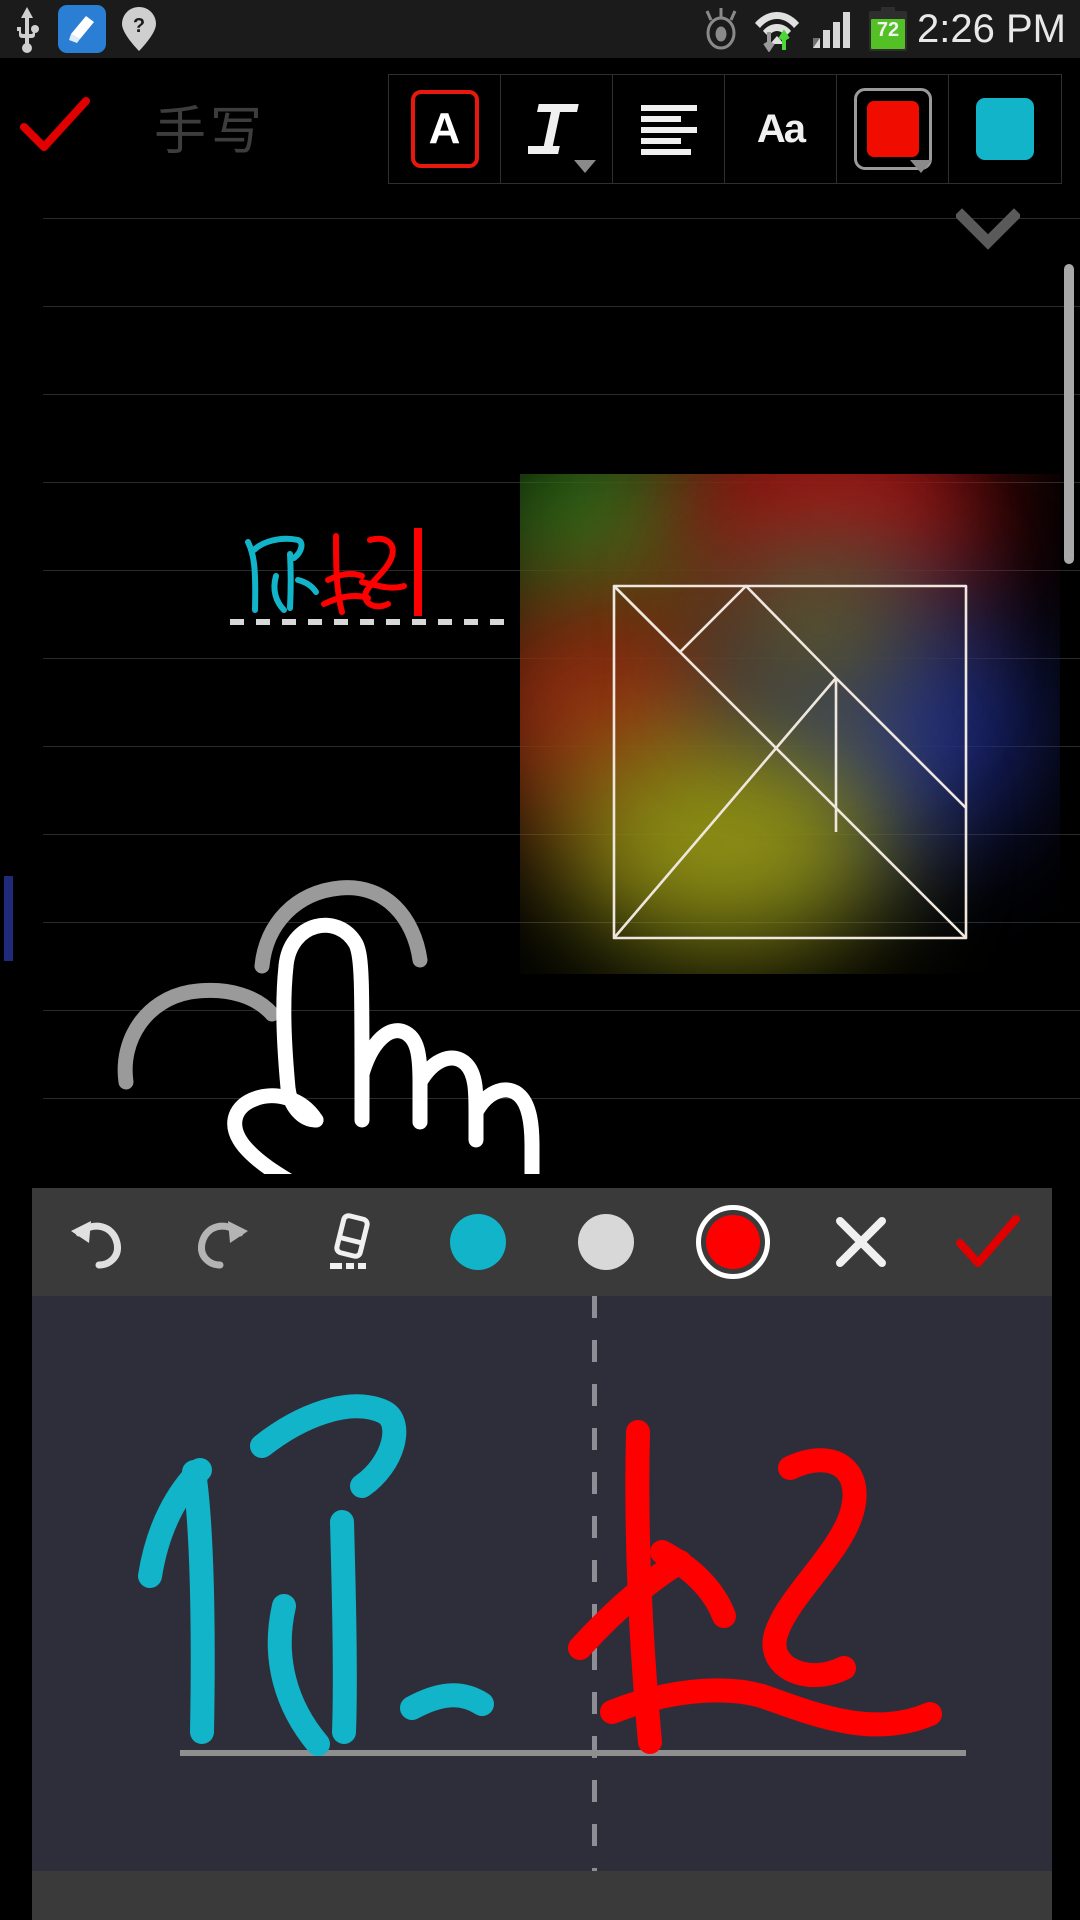  I want to click on handwriting-toolbar, so click(542, 1242).